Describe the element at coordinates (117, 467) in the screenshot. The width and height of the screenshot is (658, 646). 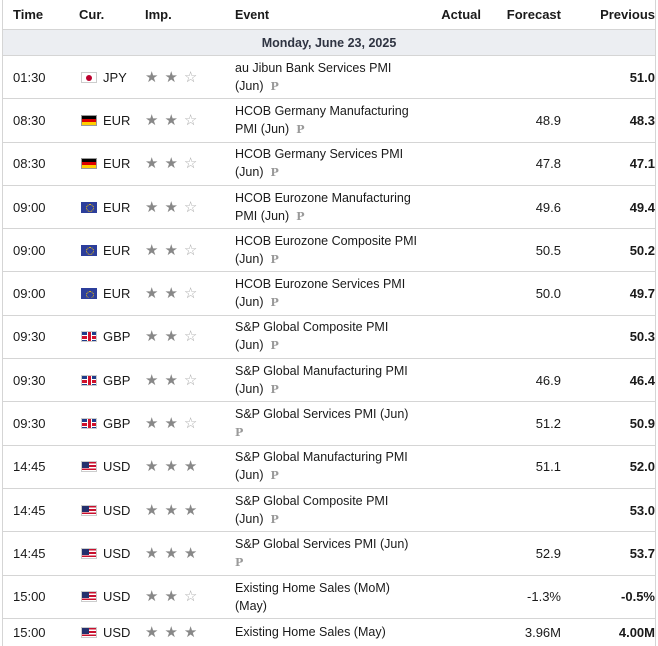
I see `currency-code: USD` at that location.